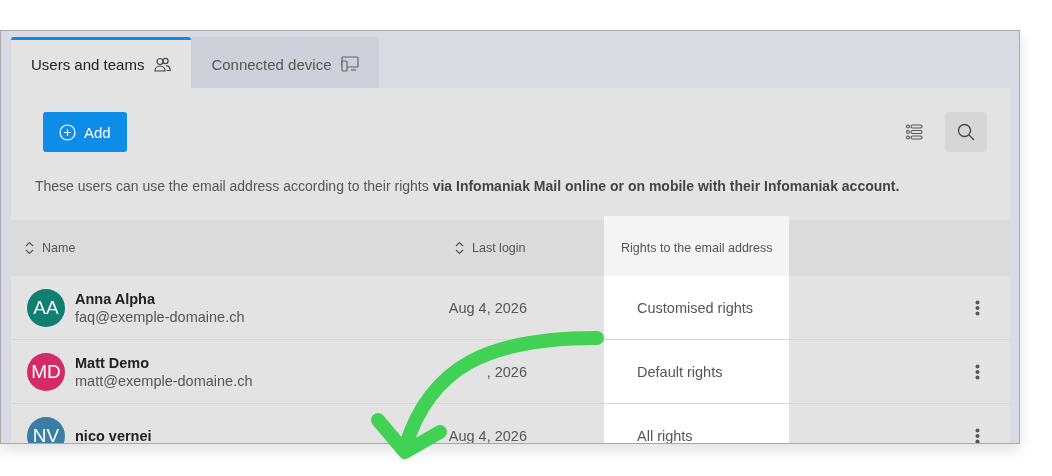 This screenshot has width=1052, height=476. I want to click on user-email: matt@exemple-domaine.ch, so click(164, 380).